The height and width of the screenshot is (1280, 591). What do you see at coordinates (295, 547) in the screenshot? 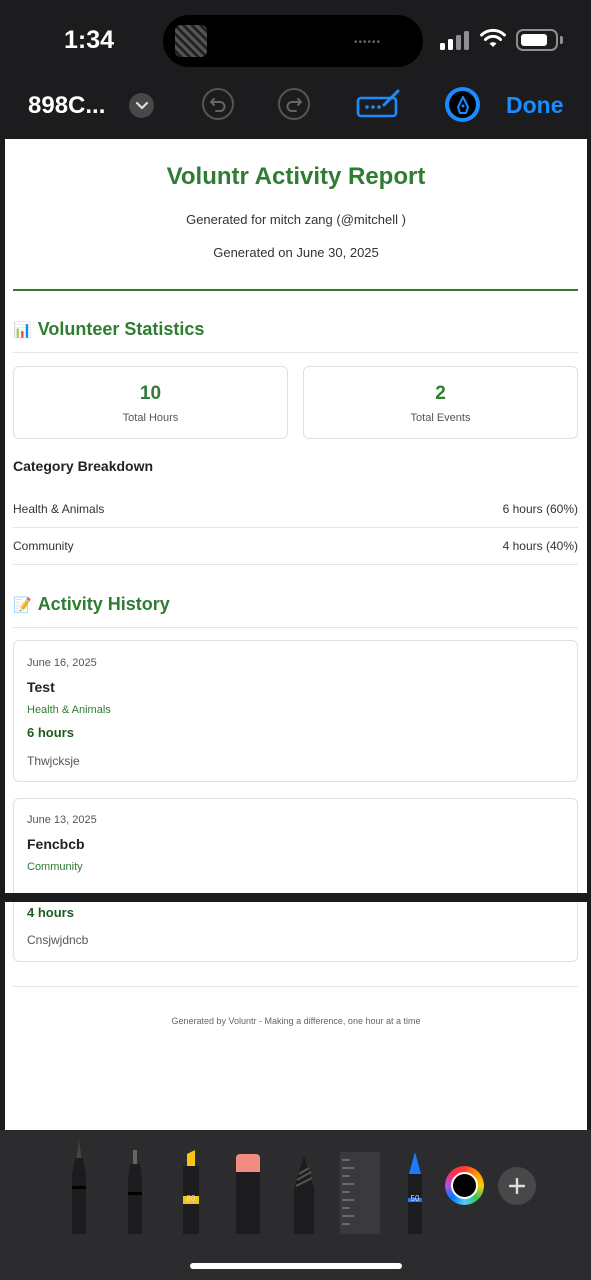
I see `category-row: Community 4 hours (40%)` at bounding box center [295, 547].